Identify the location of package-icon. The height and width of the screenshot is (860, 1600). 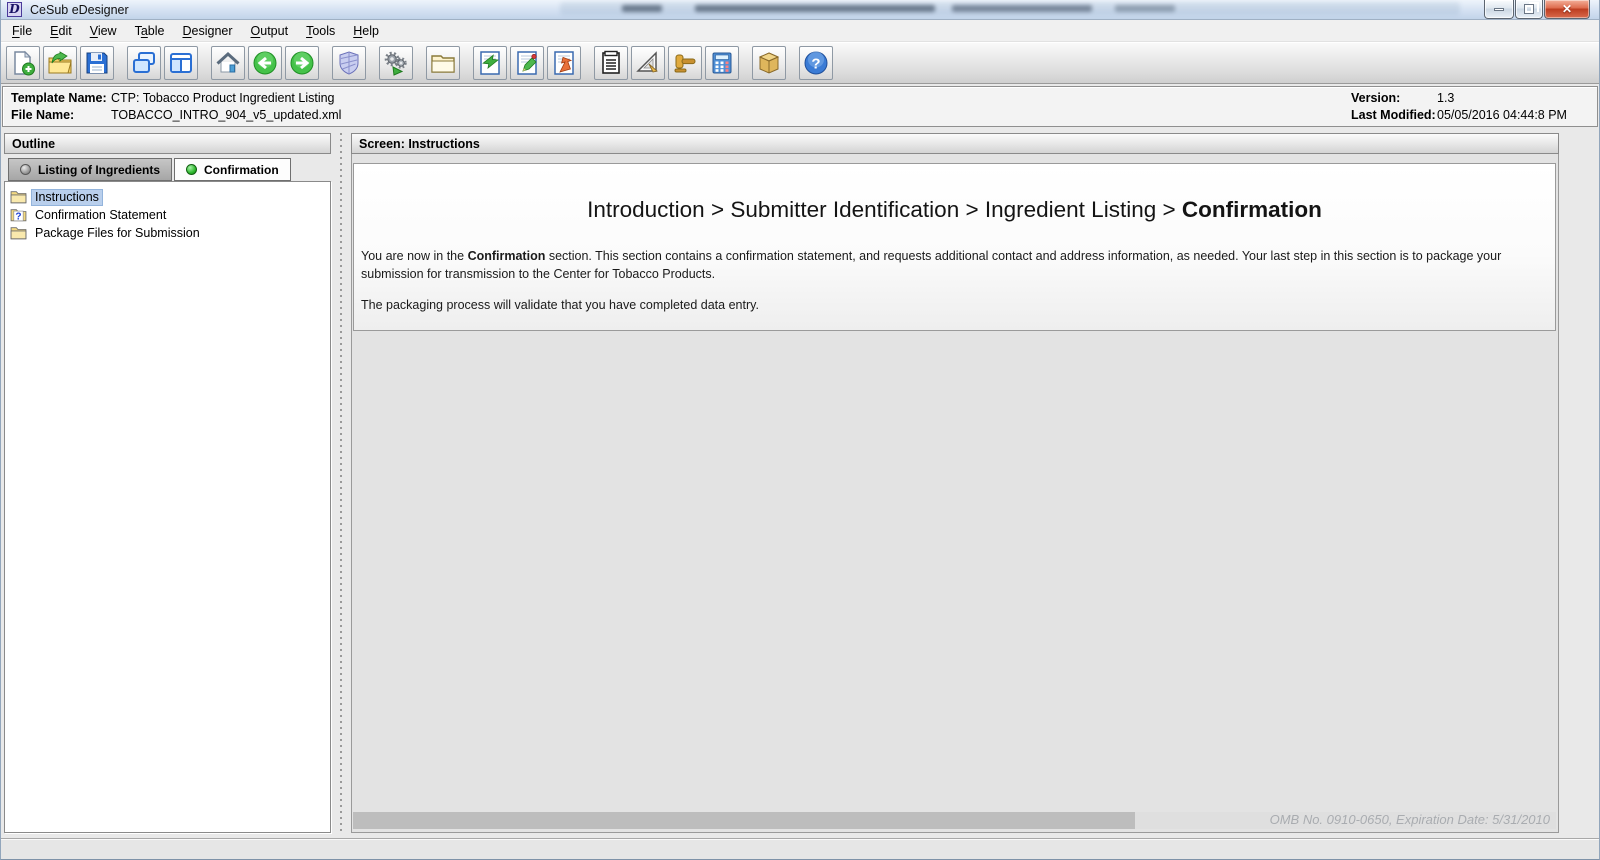
(769, 63).